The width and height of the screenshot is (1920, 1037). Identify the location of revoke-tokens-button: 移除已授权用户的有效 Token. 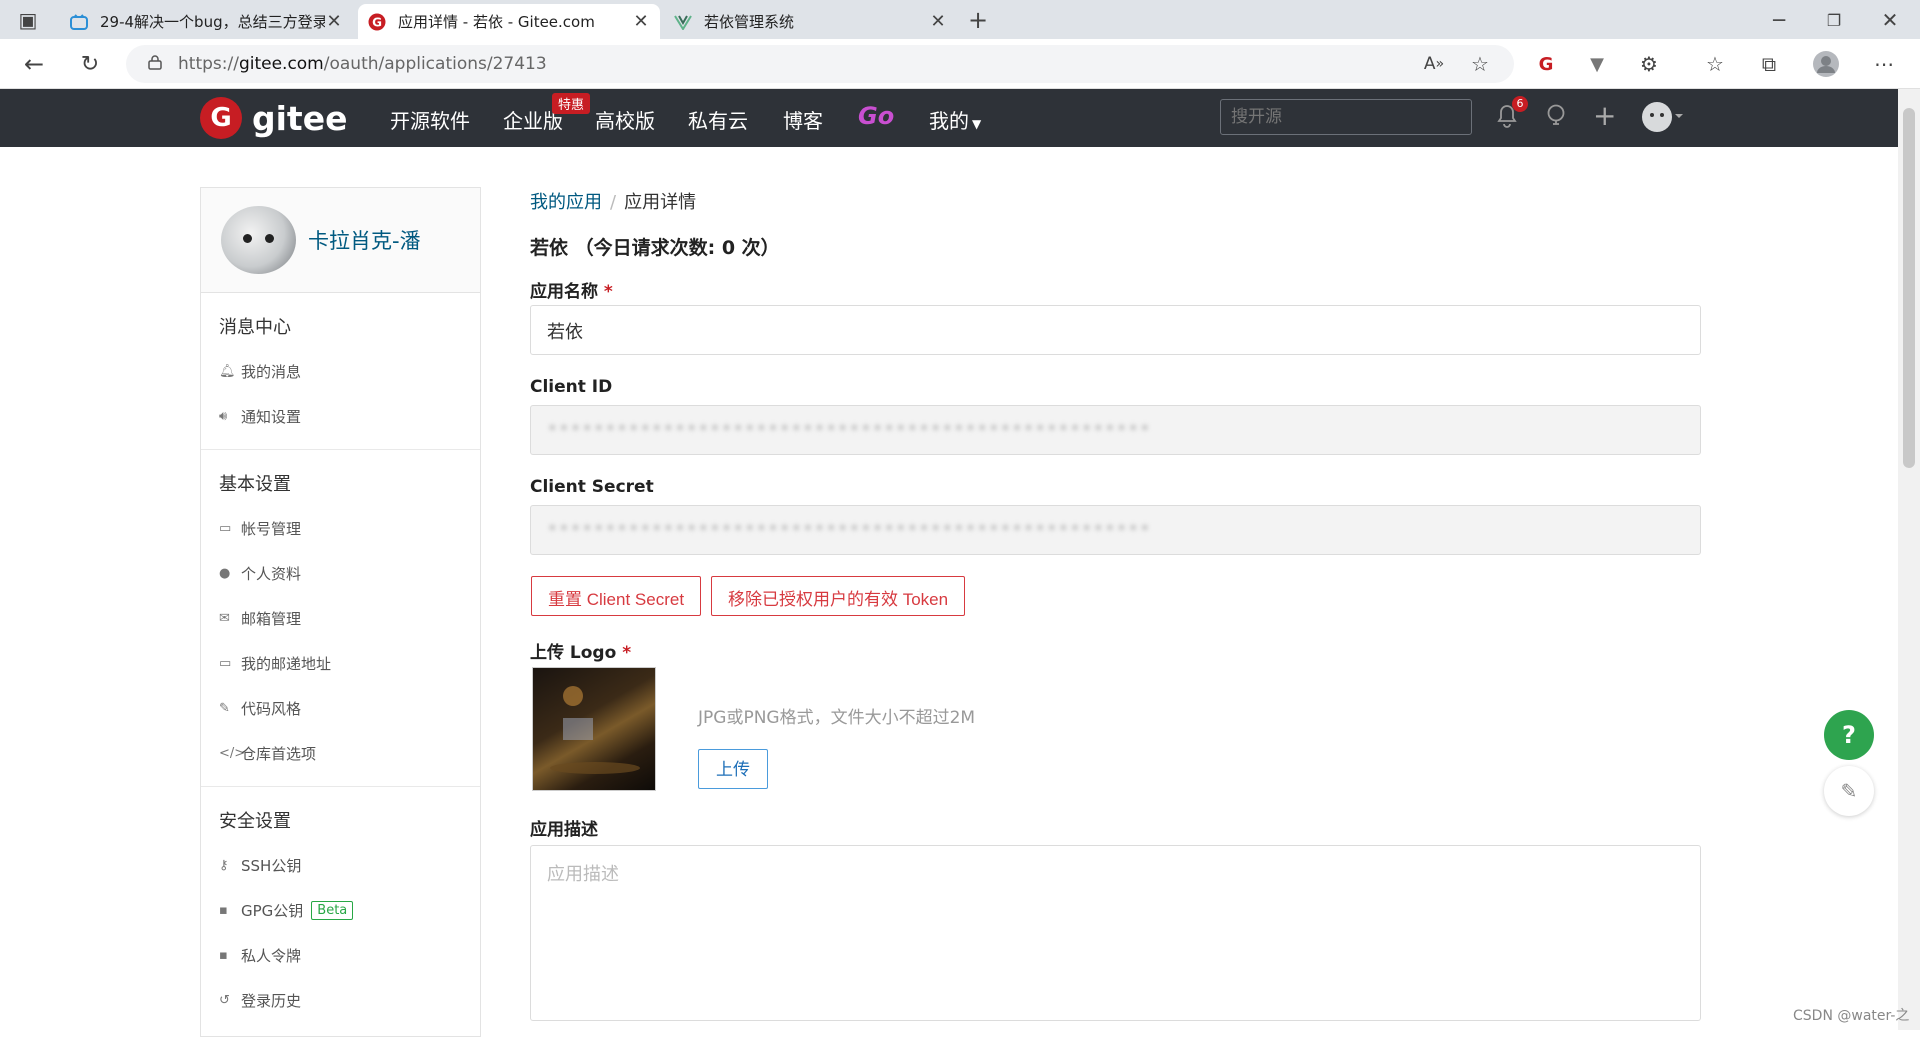
(838, 596).